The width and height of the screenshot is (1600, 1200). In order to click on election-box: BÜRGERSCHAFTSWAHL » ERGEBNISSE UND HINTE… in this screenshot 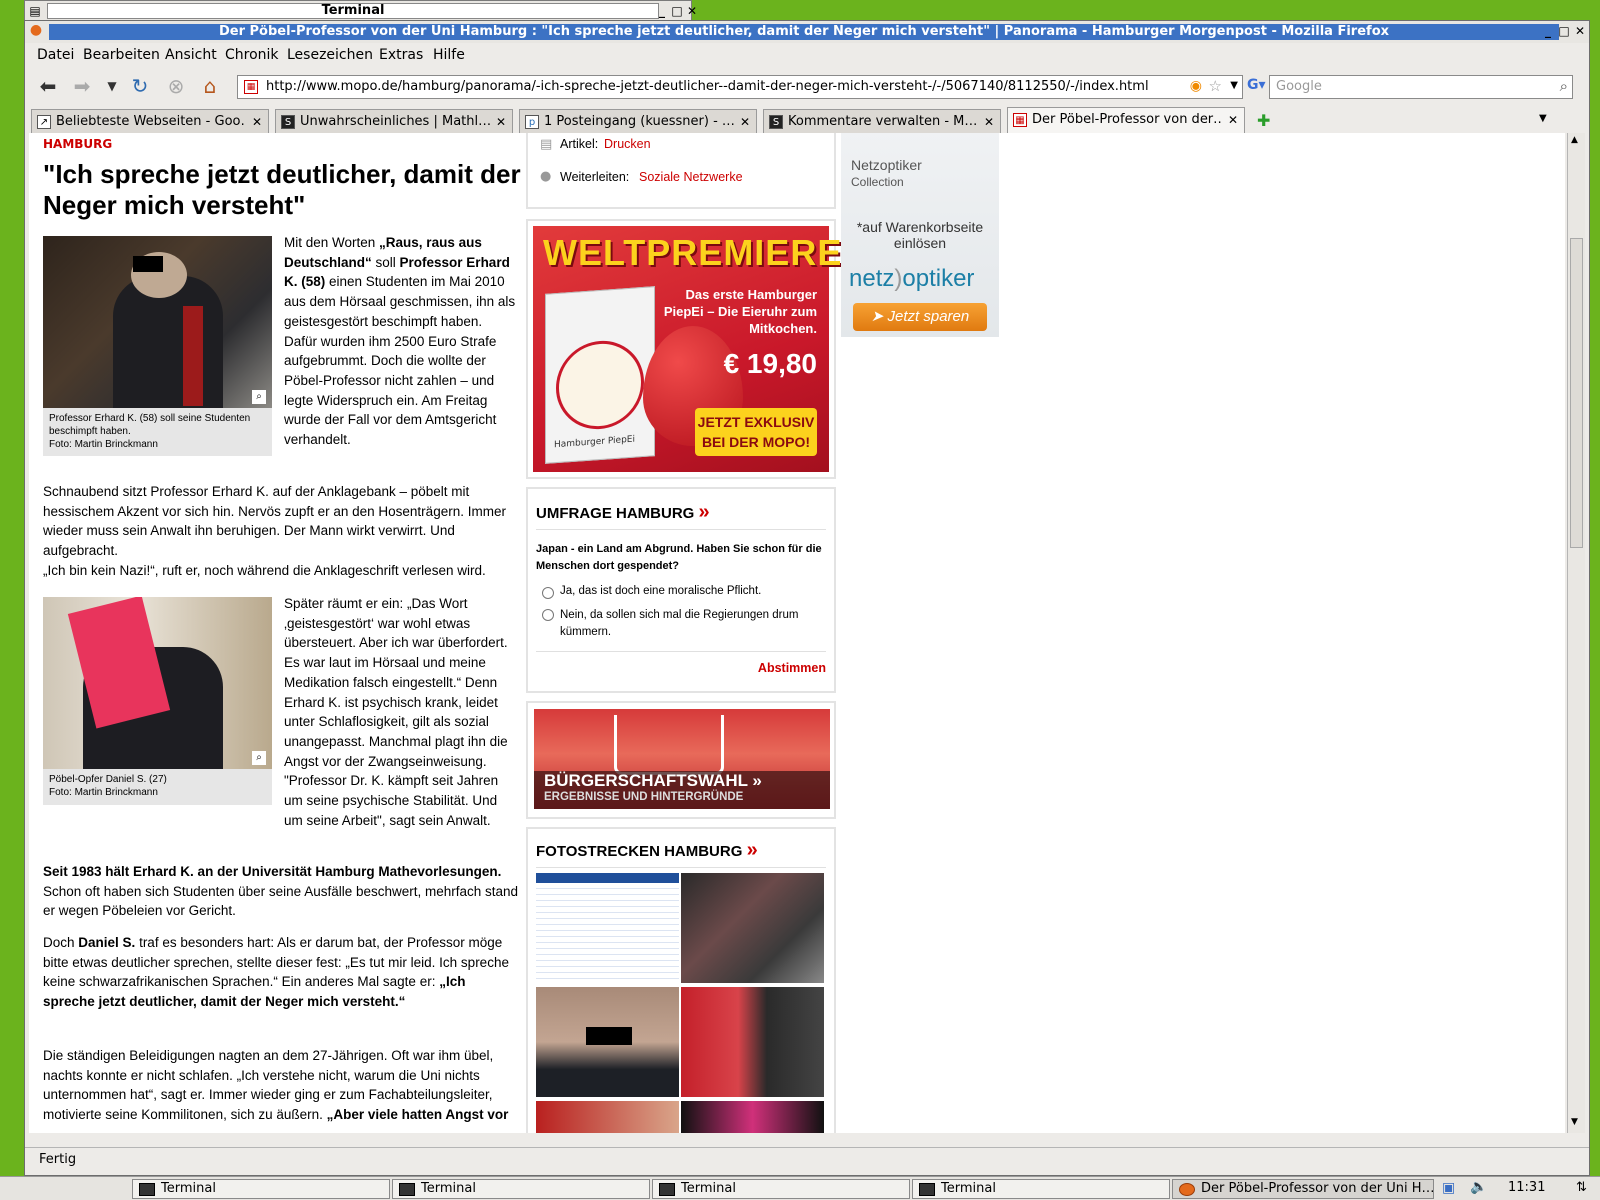, I will do `click(681, 760)`.